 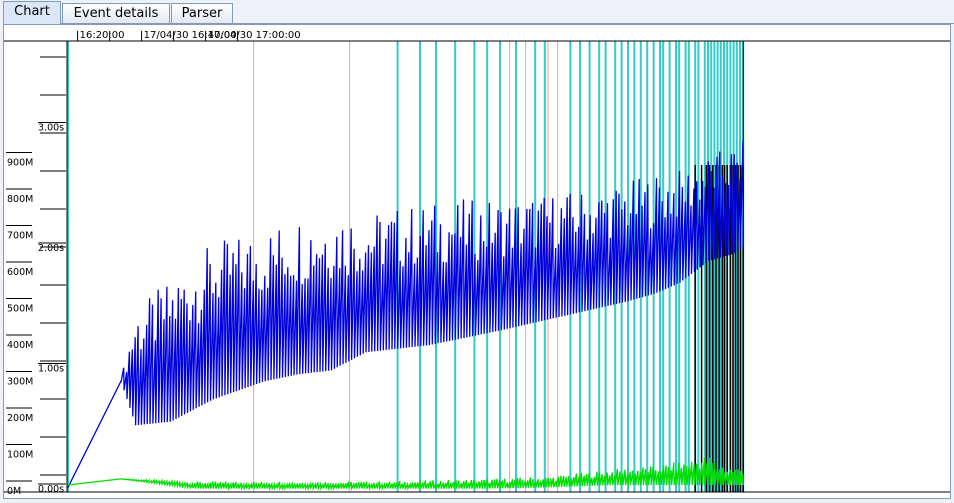 What do you see at coordinates (20, 272) in the screenshot?
I see `memory-tick-label-6: 600M` at bounding box center [20, 272].